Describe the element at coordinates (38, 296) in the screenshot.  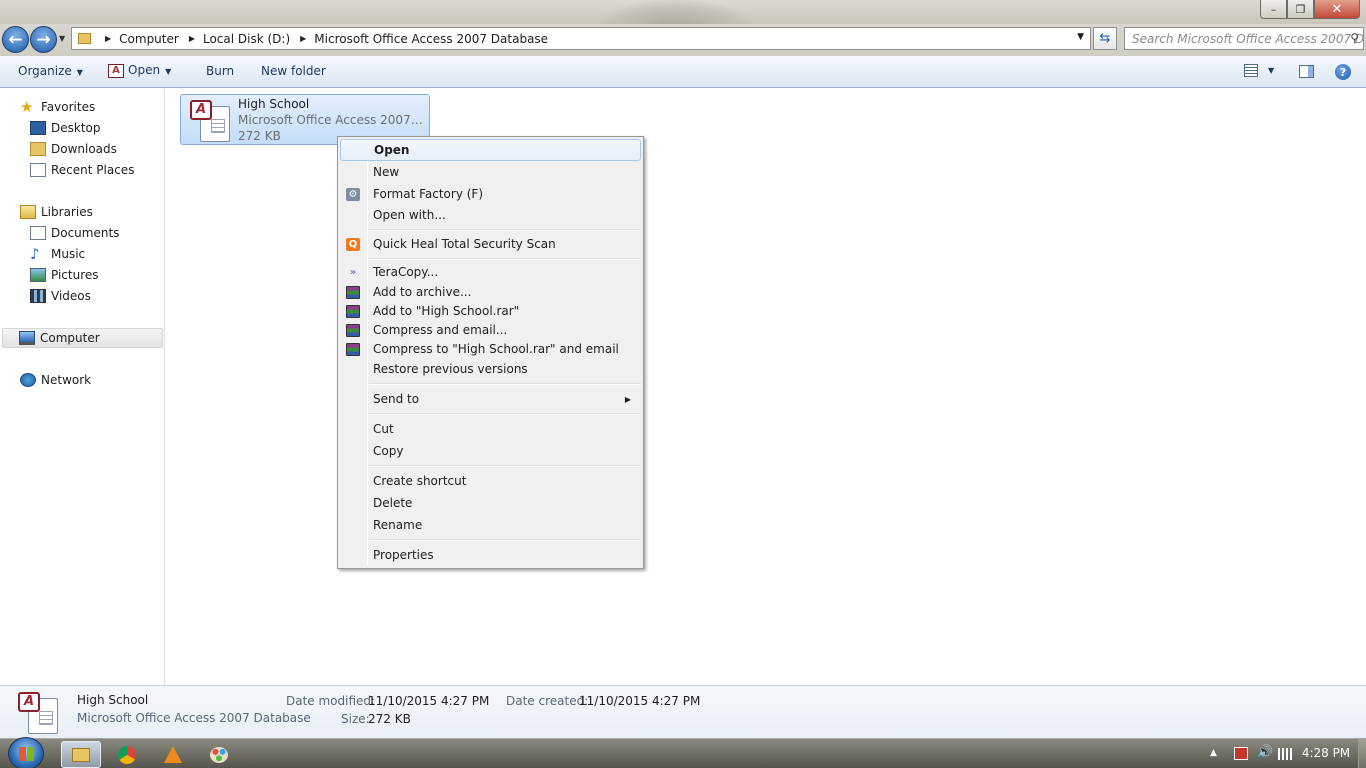
I see `videos-icon` at that location.